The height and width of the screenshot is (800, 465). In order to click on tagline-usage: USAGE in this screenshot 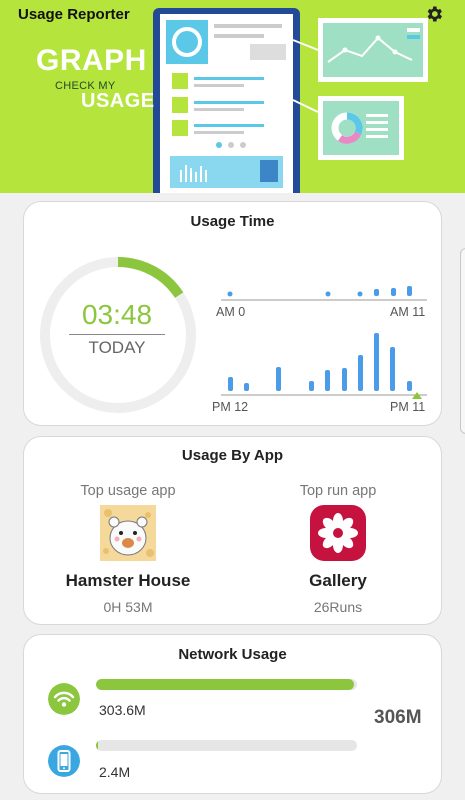, I will do `click(118, 101)`.